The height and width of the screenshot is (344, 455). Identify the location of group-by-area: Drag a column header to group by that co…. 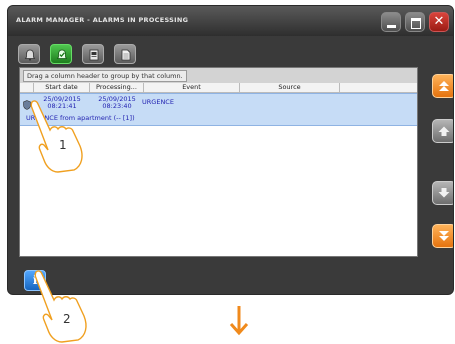
(218, 75).